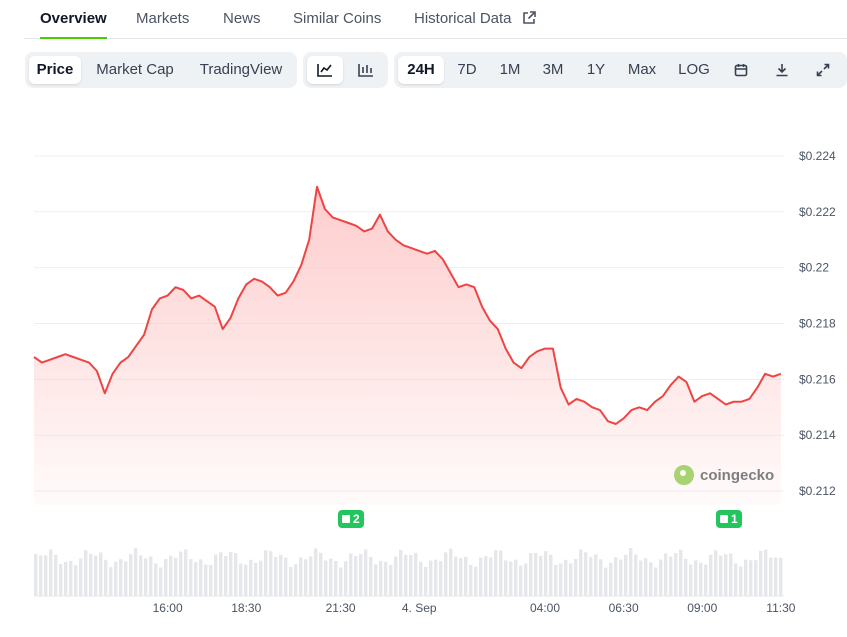  What do you see at coordinates (346, 519) in the screenshot?
I see `news-icon` at bounding box center [346, 519].